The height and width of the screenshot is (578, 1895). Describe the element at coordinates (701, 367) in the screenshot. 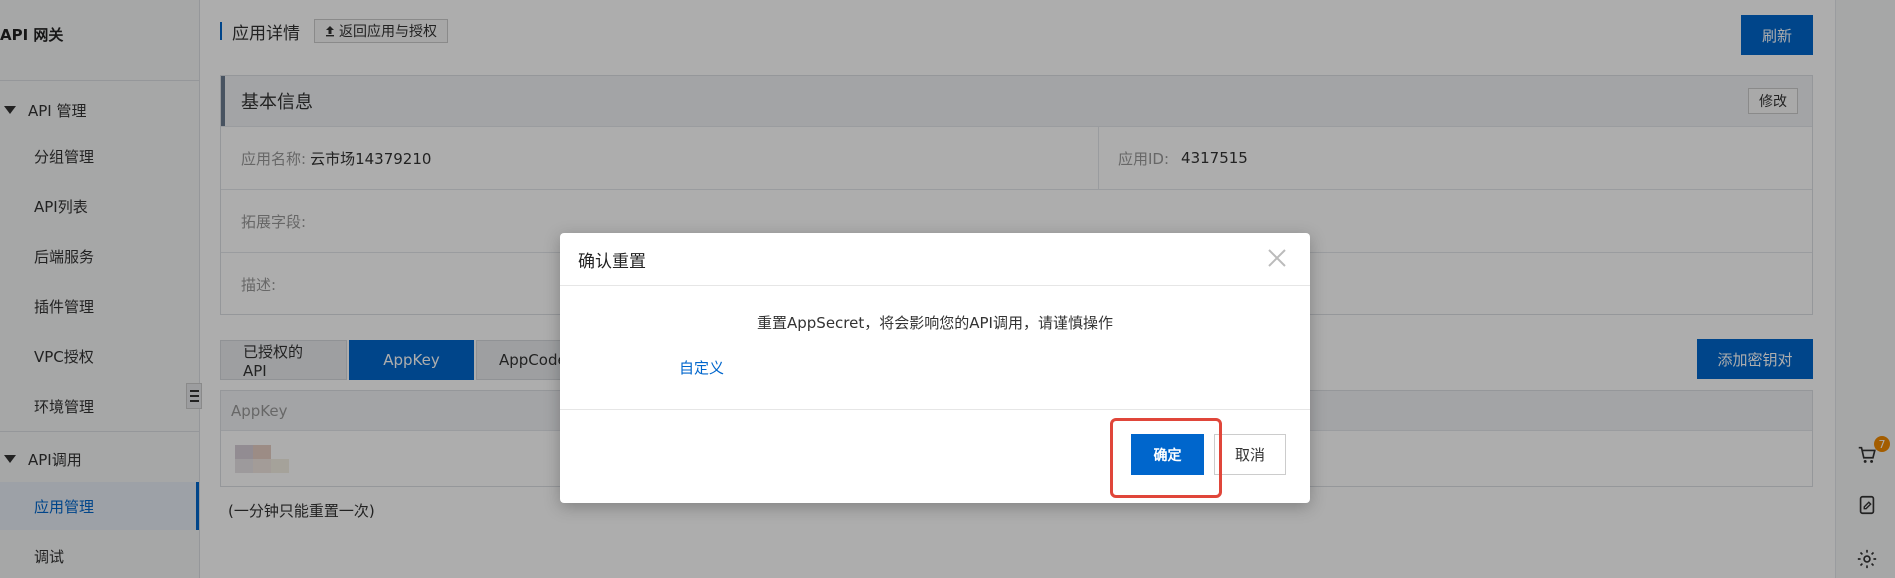

I see `custom-link: 自定义` at that location.